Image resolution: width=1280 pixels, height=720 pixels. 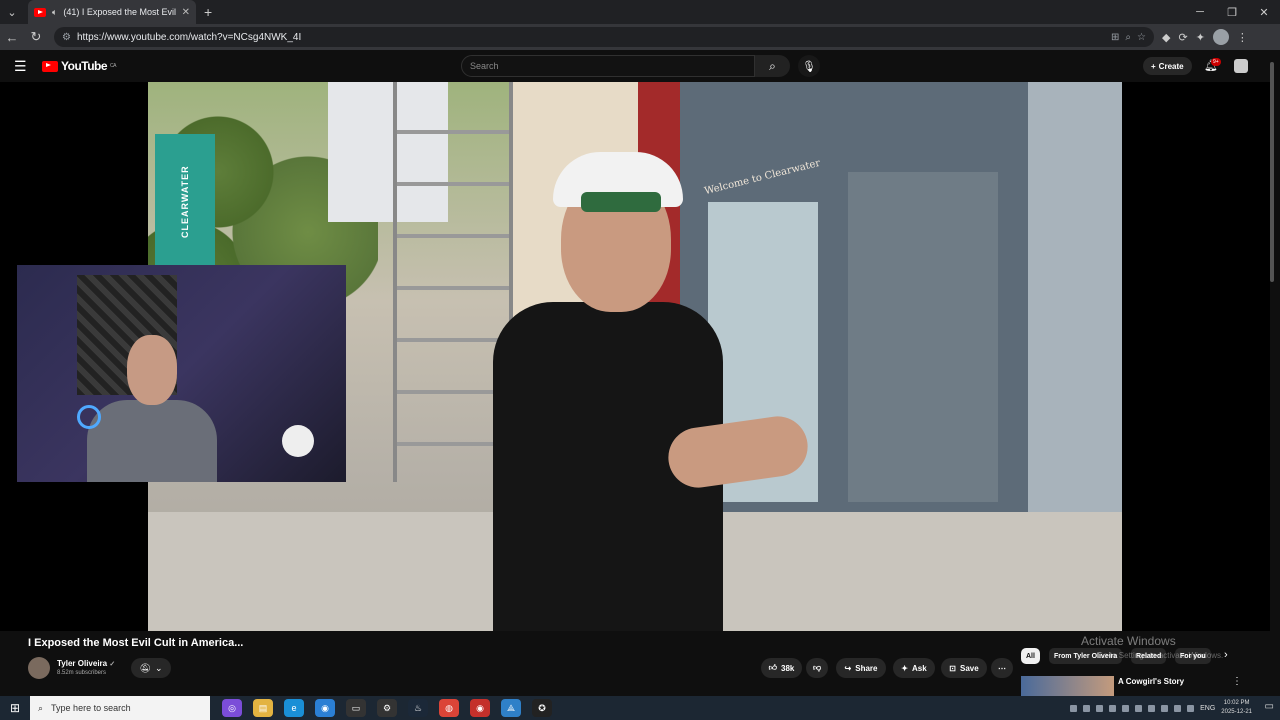 I want to click on chrome-icon: ◍, so click(x=449, y=708).